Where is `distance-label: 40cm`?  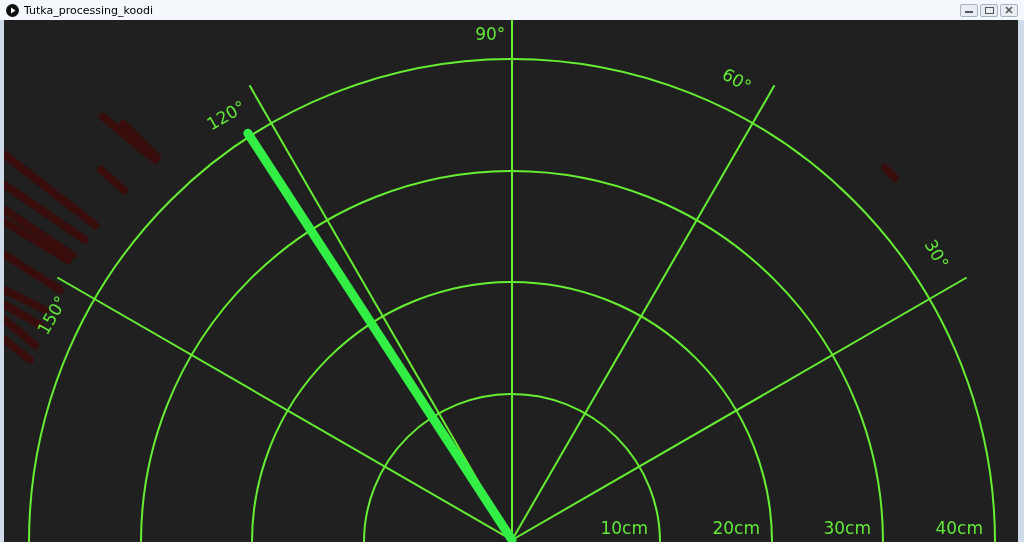
distance-label: 40cm is located at coordinates (959, 528).